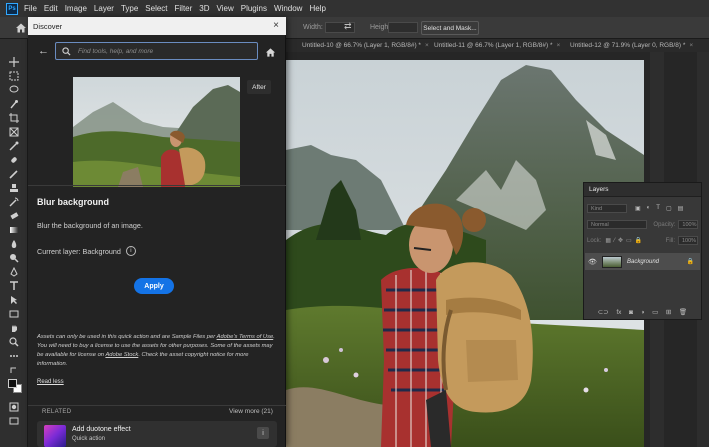  Describe the element at coordinates (14, 201) in the screenshot. I see `history-brush-tool-icon` at that location.